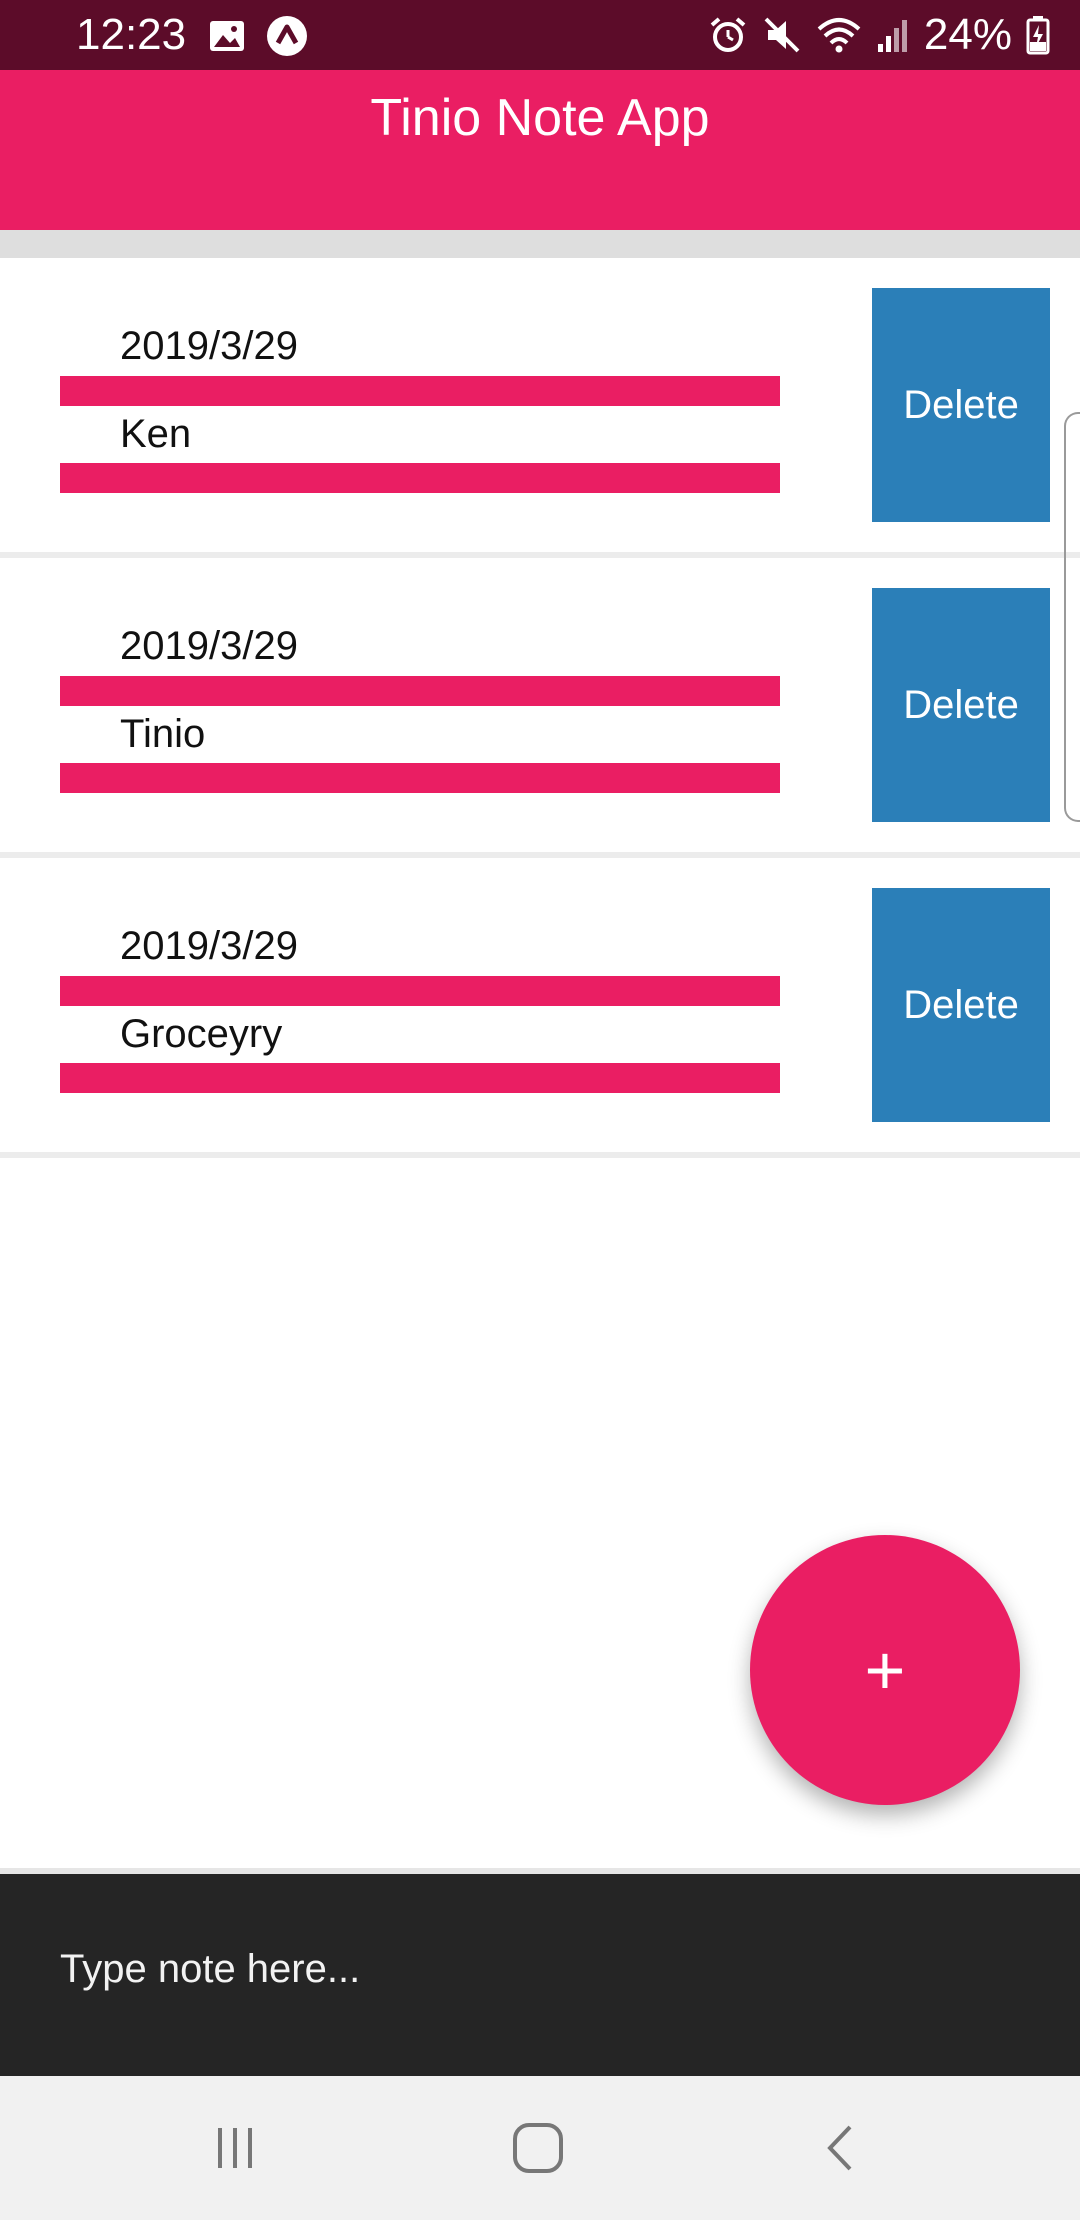  What do you see at coordinates (1072, 617) in the screenshot?
I see `scroll-indicator` at bounding box center [1072, 617].